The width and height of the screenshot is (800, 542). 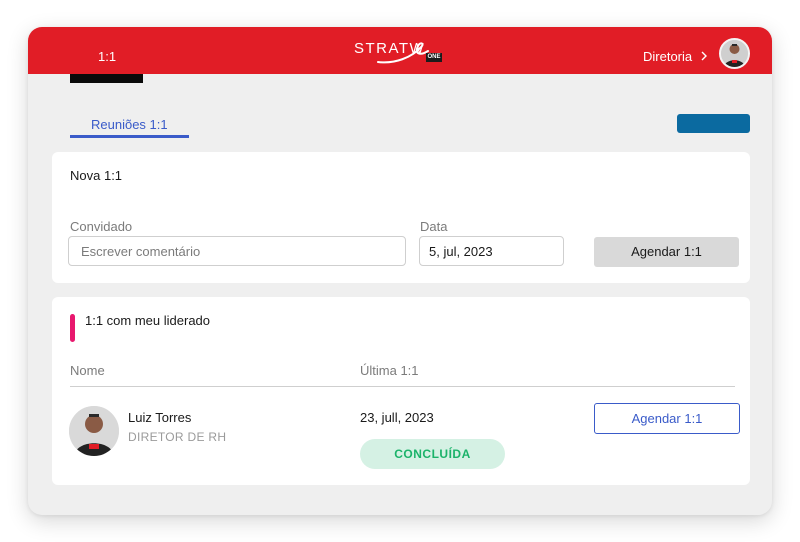 I want to click on person-avatar-image, so click(x=94, y=431).